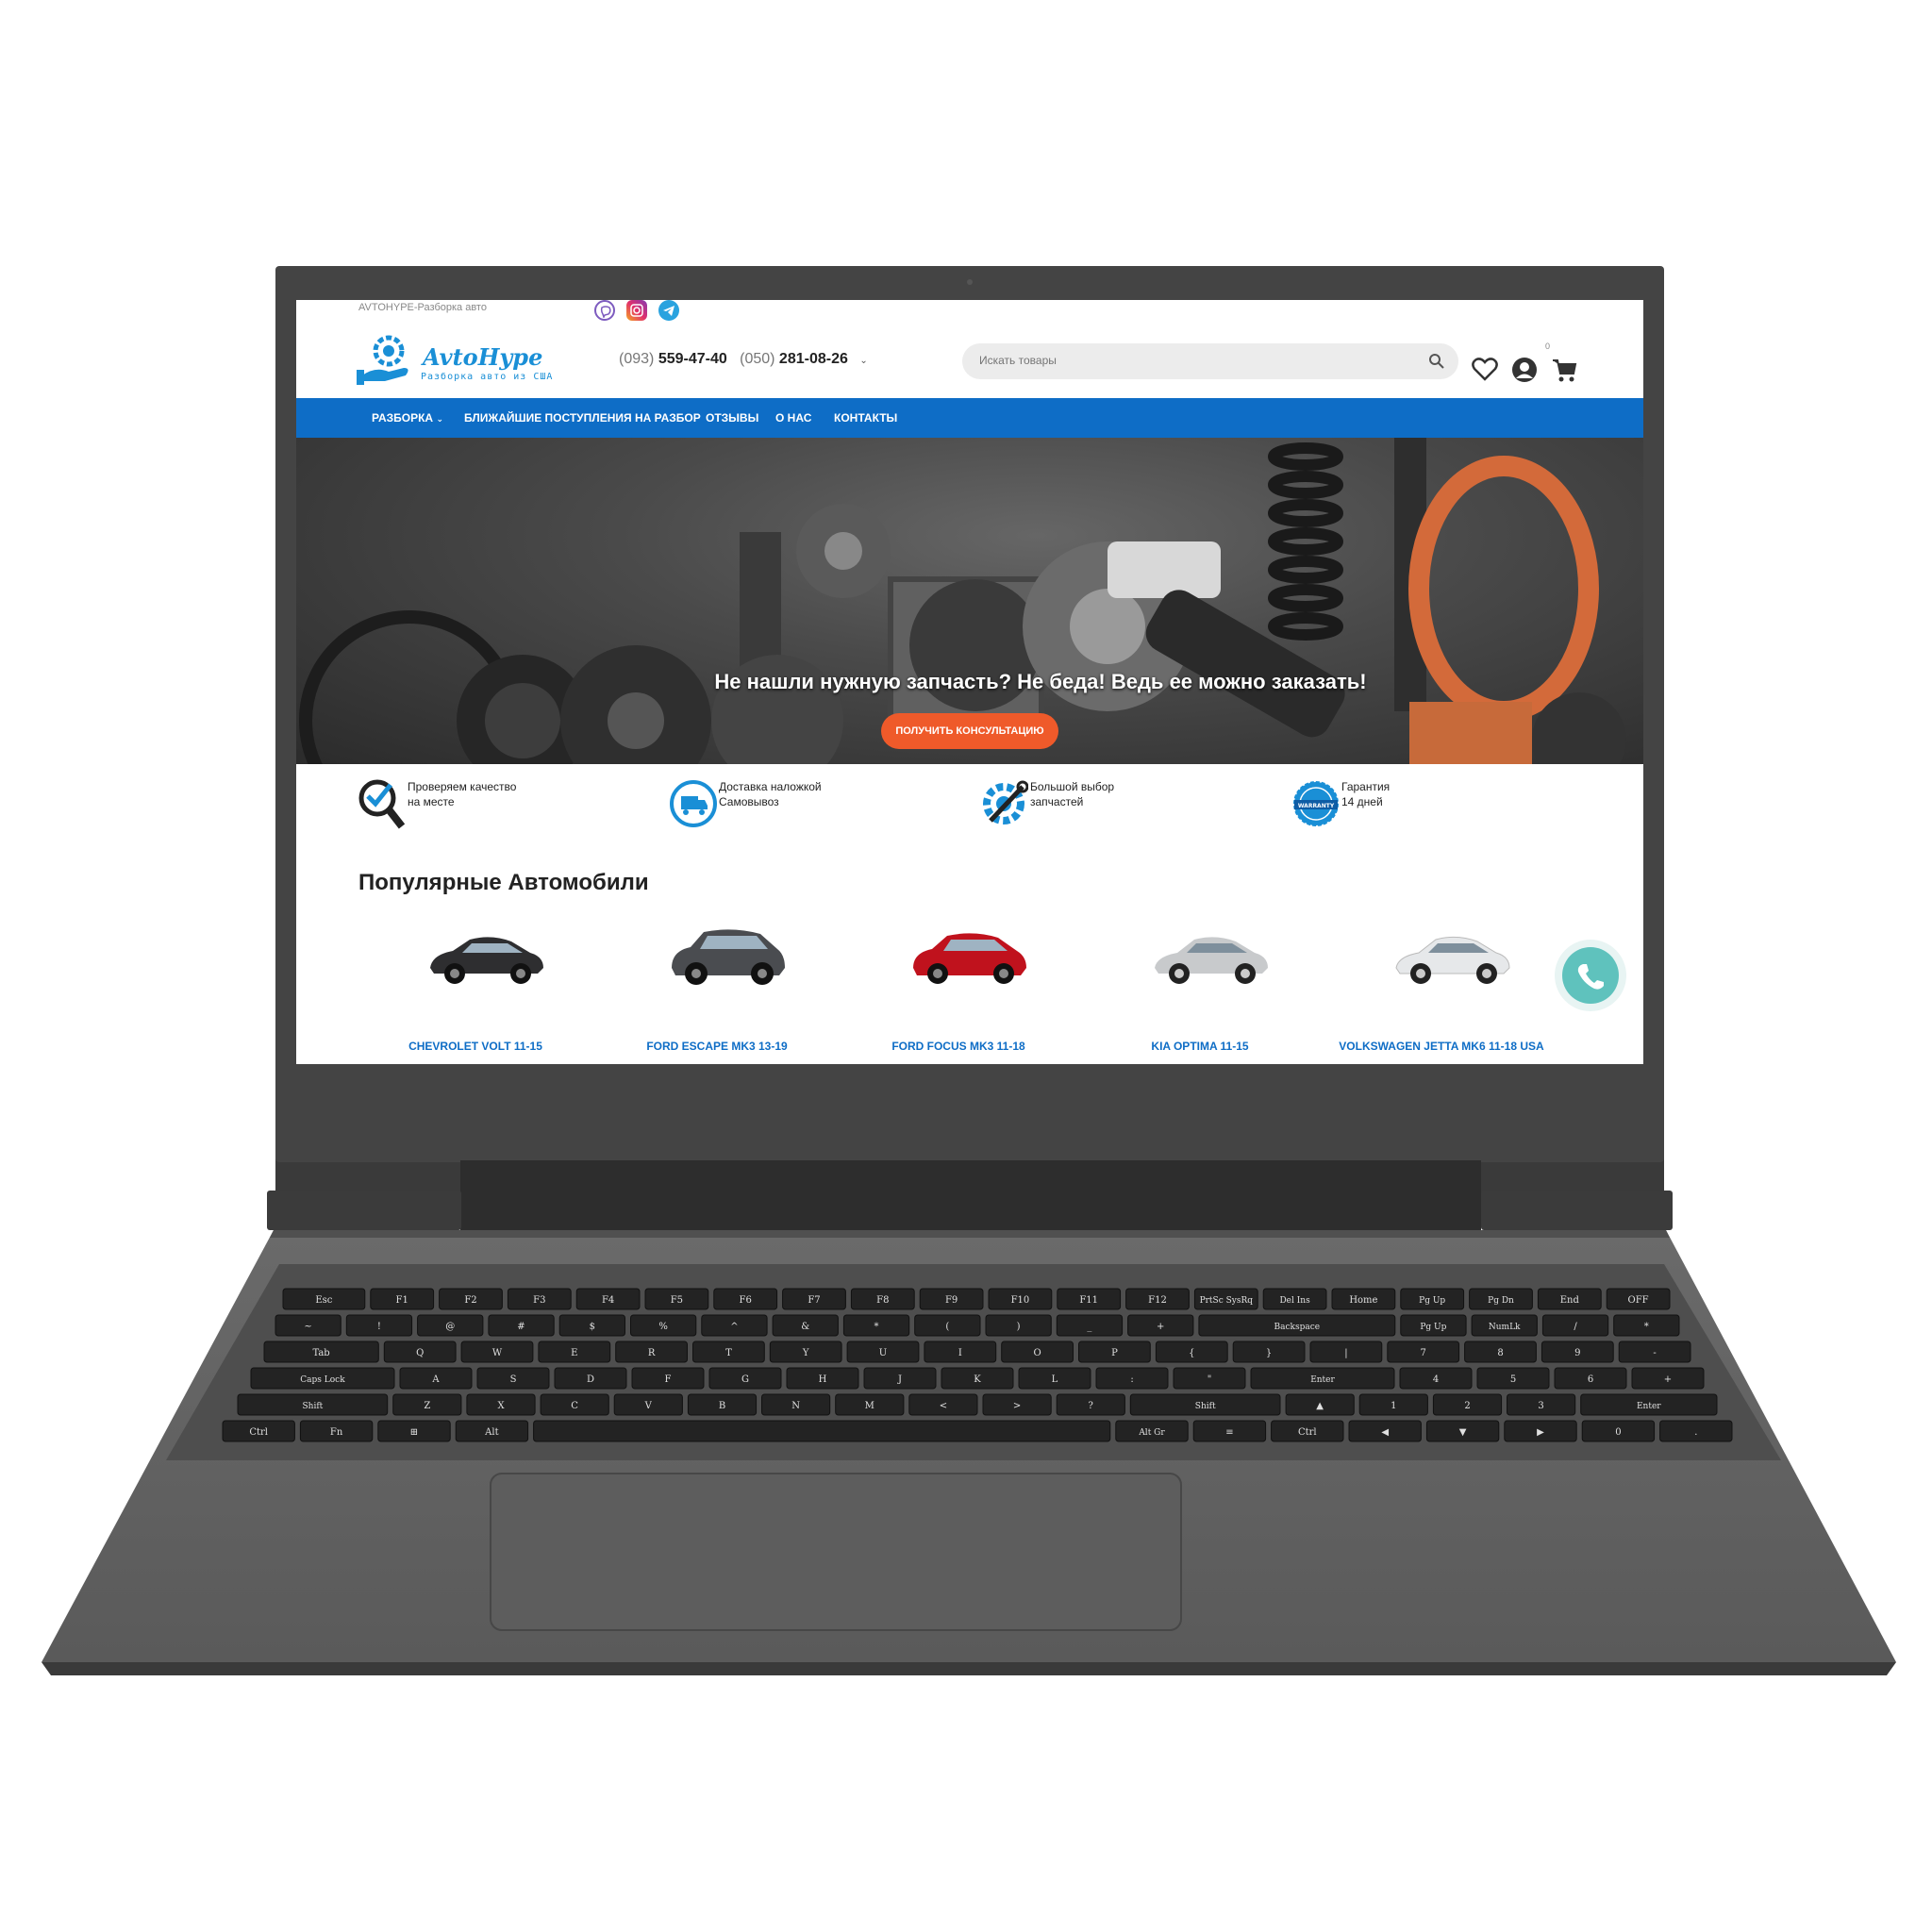 The image size is (1932, 1932). Describe the element at coordinates (1485, 369) in the screenshot. I see `heart-icon` at that location.